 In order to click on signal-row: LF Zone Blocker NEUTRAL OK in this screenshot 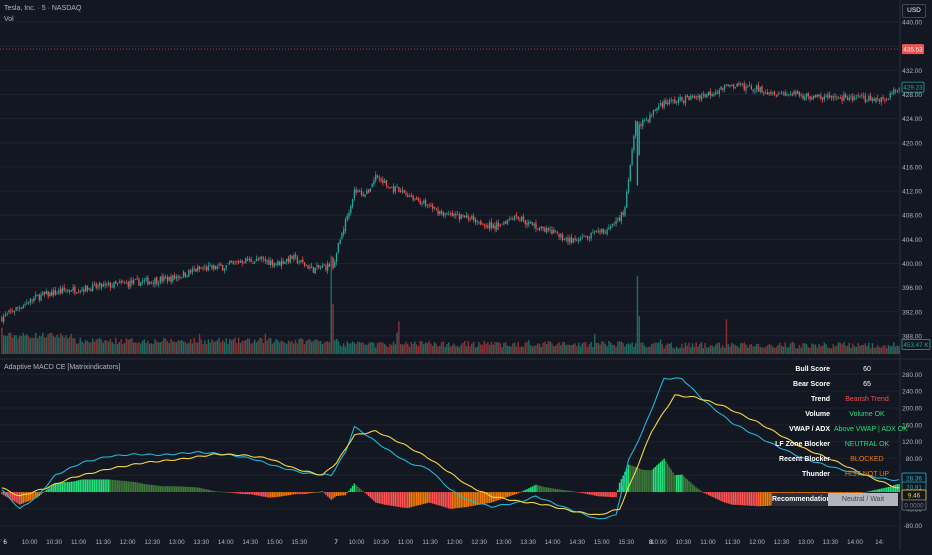, I will do `click(851, 445)`.